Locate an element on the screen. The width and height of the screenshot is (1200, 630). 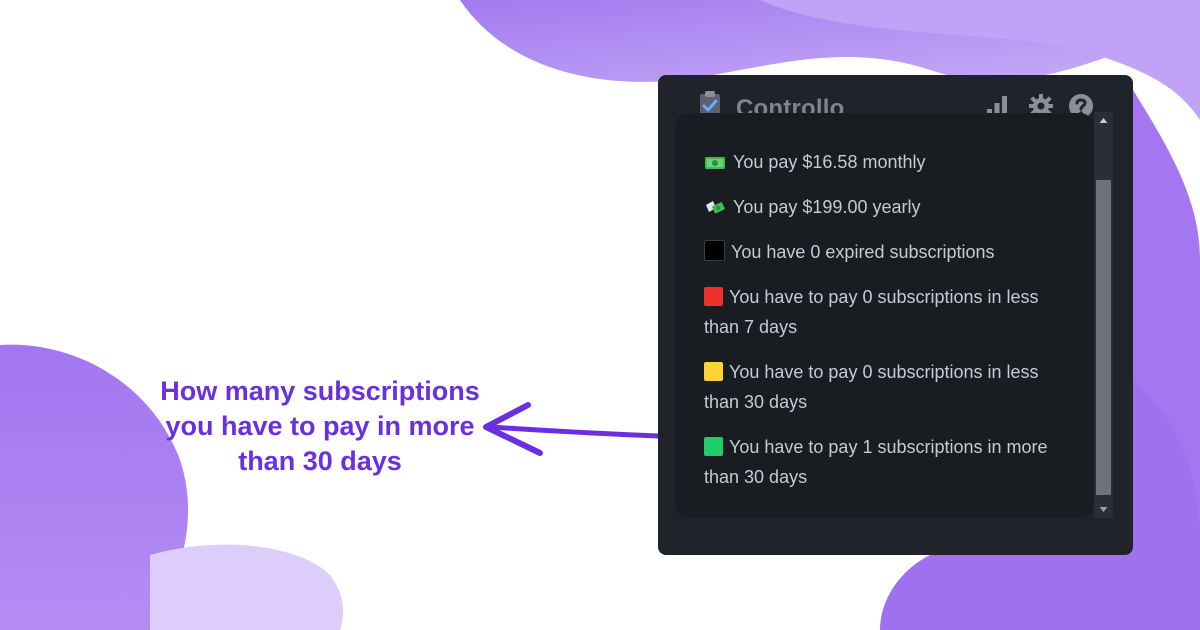
green-square-icon is located at coordinates (713, 446).